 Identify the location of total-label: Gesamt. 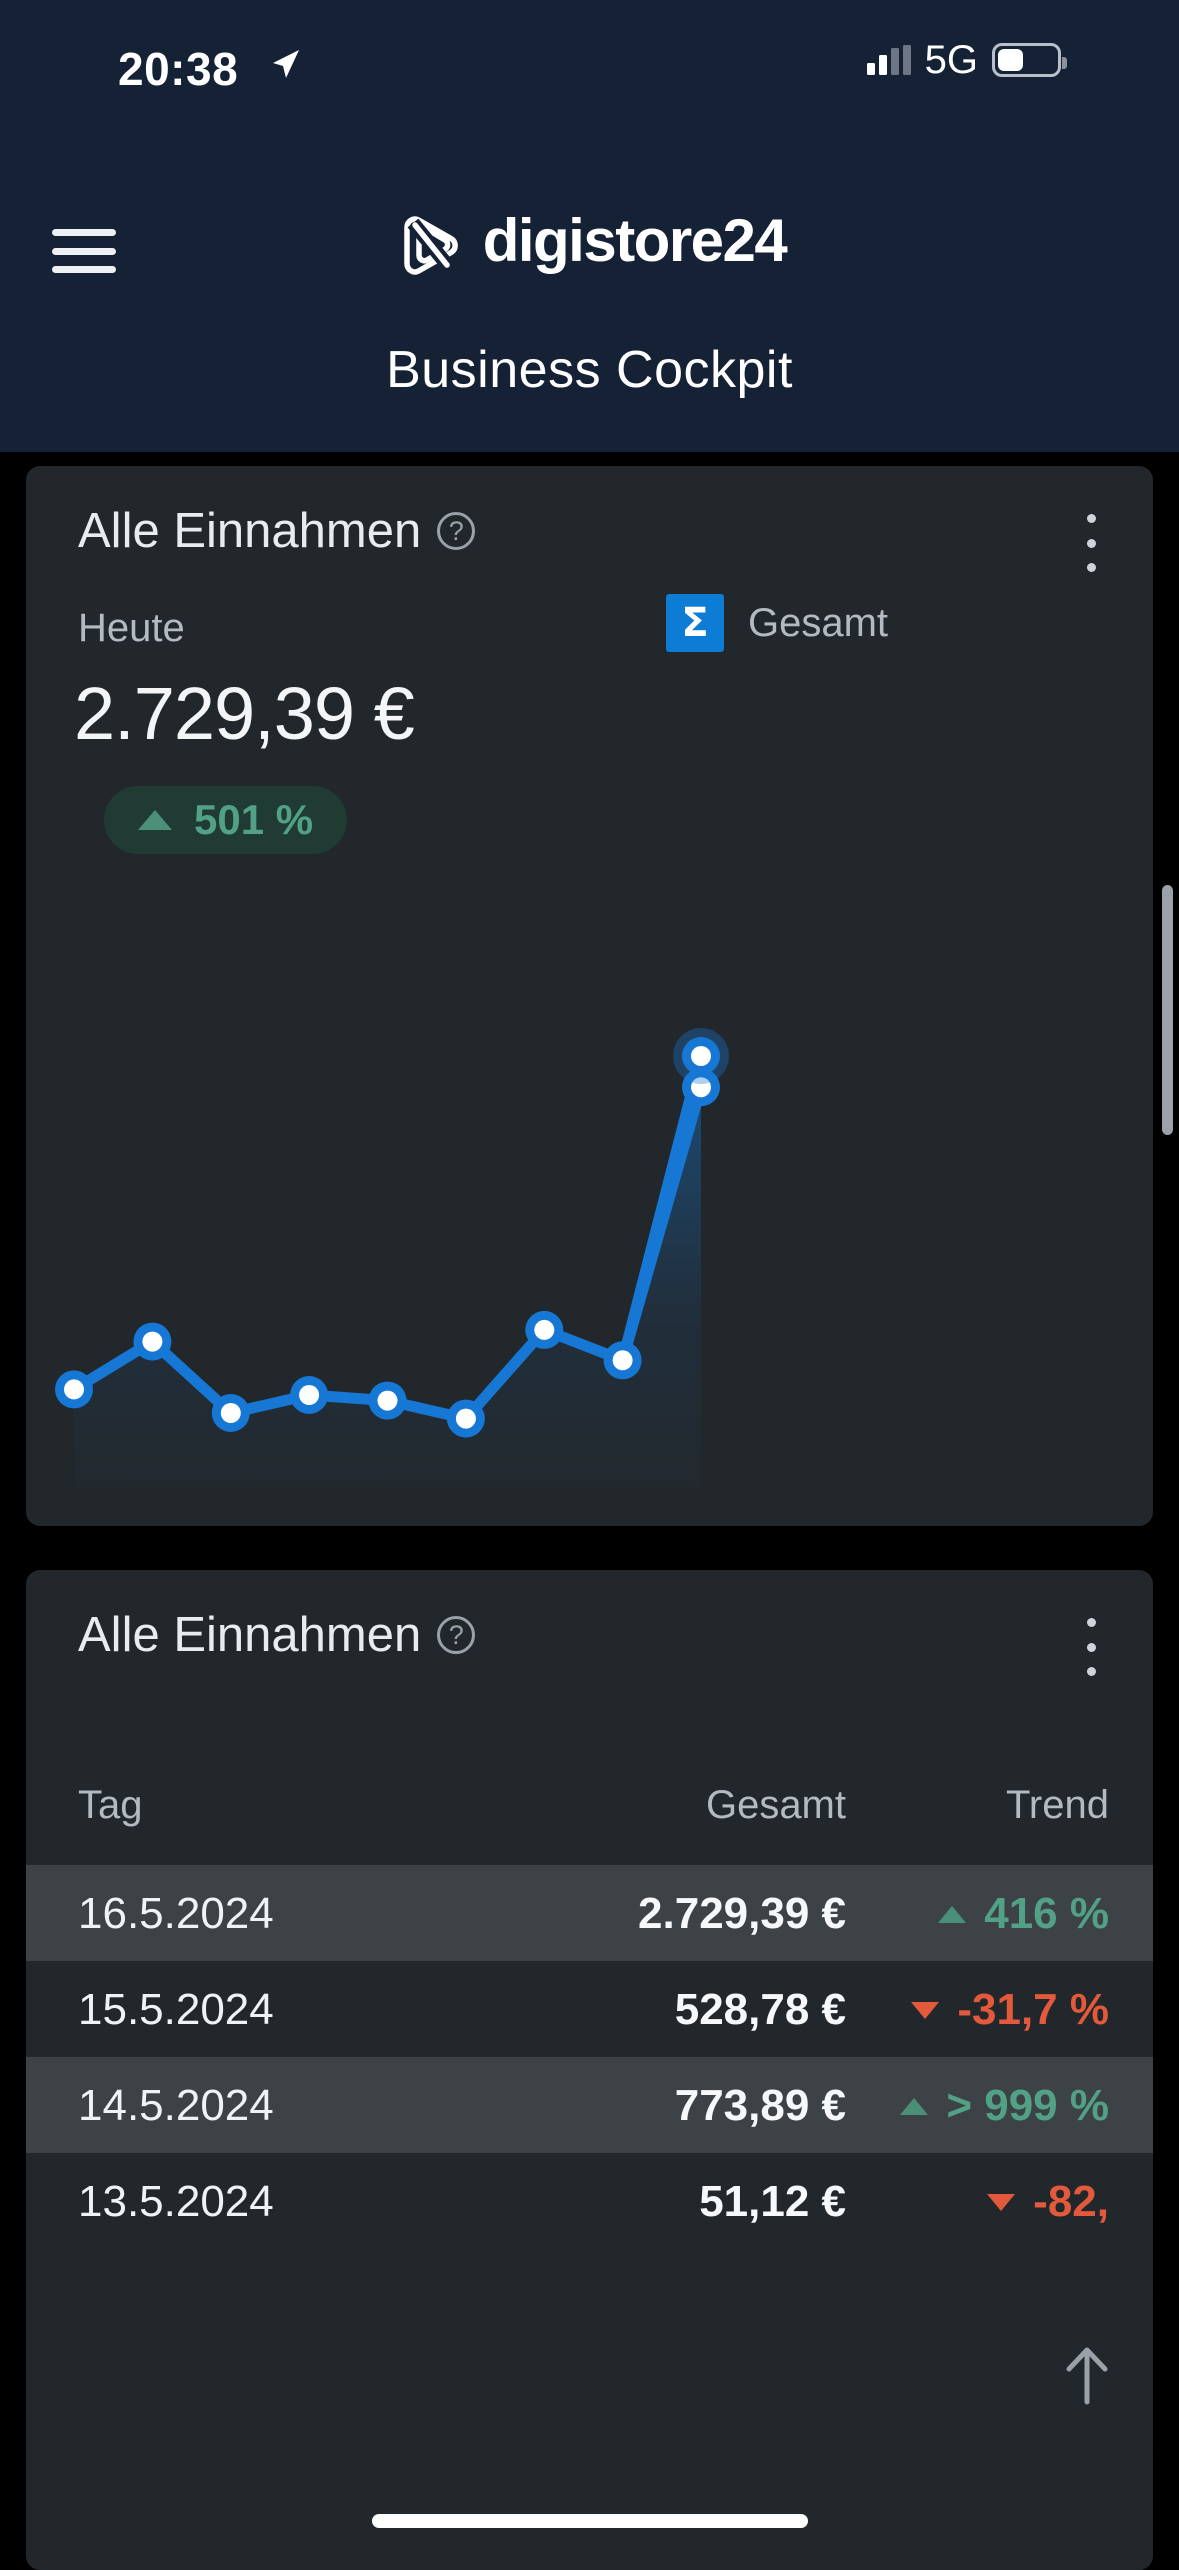
(818, 622).